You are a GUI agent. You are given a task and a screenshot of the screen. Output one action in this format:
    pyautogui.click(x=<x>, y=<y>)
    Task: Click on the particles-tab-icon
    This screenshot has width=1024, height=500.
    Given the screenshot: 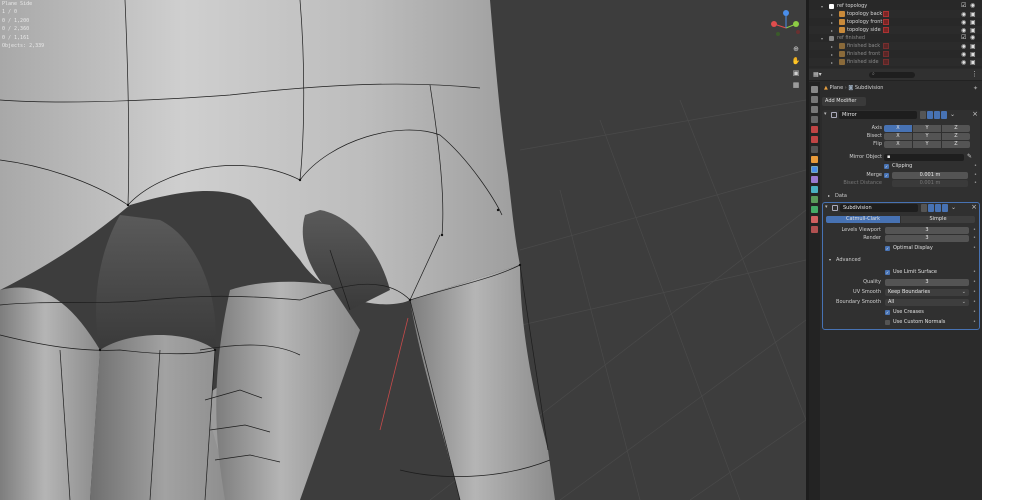 What is the action you would take?
    pyautogui.click(x=814, y=179)
    